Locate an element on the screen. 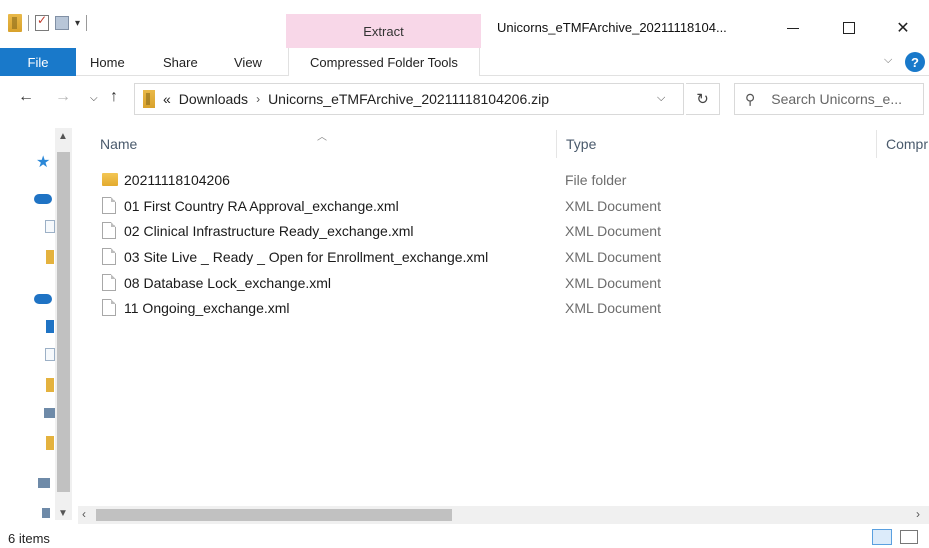 The width and height of the screenshot is (929, 548). scroll-up-icon: ▲ is located at coordinates (63, 136).